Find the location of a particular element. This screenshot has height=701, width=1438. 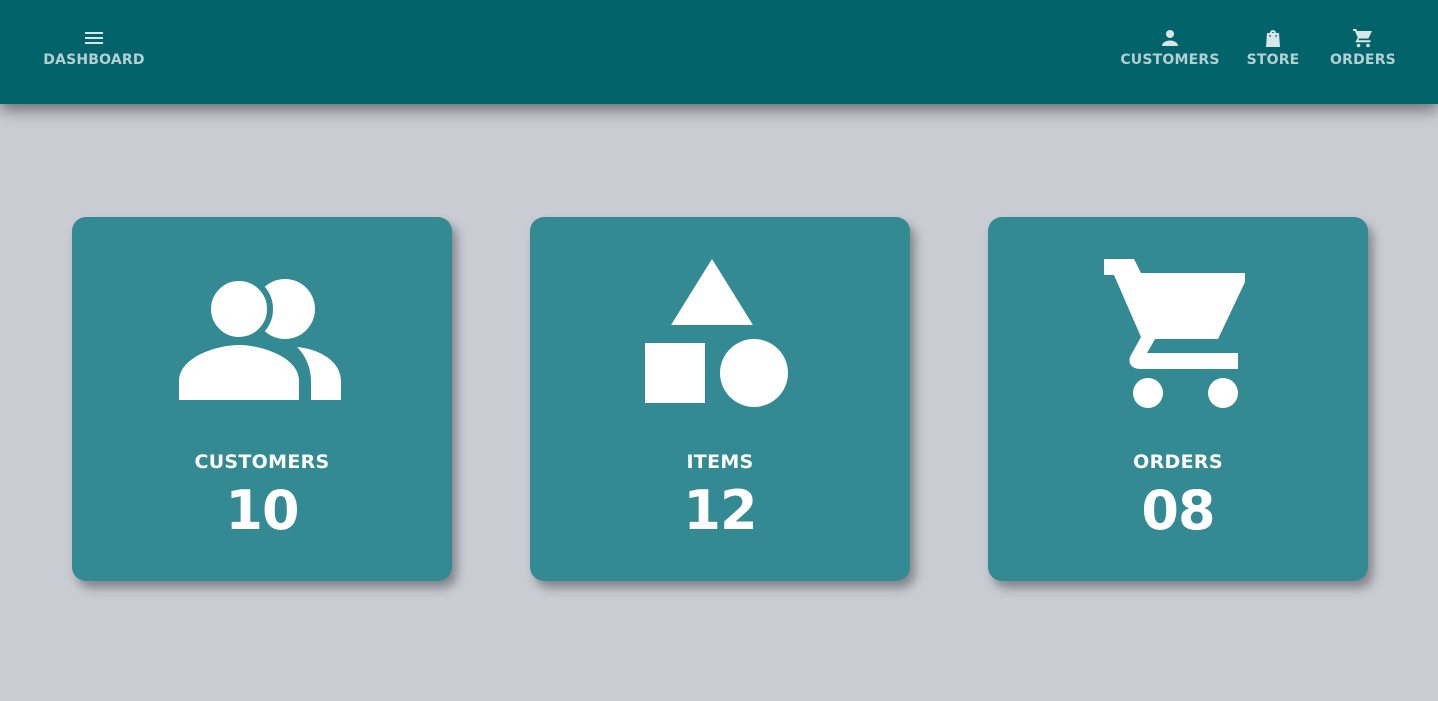

nav-orders-label: ORDERS is located at coordinates (1363, 60).